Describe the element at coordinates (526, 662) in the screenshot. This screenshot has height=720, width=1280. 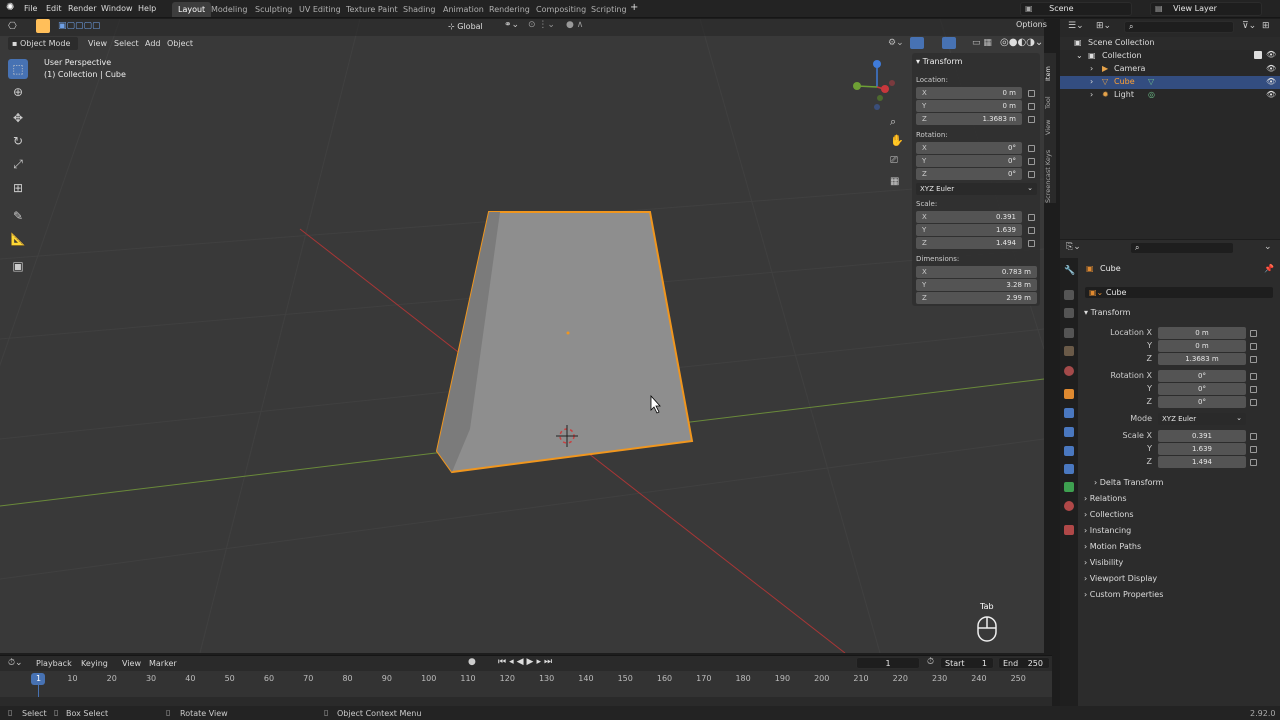
I see `playback-controls-icon: ⏮◂◀▶▸⏭` at that location.